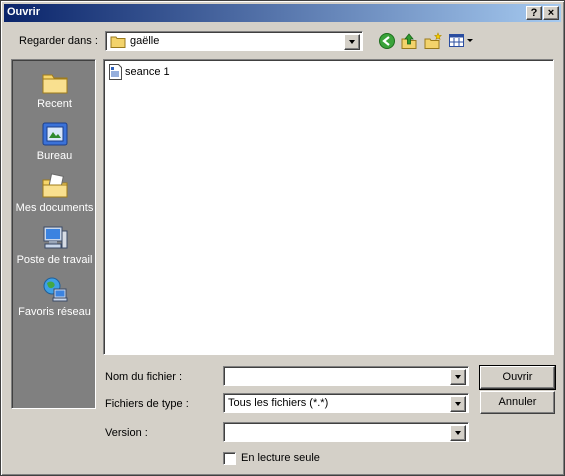  What do you see at coordinates (24, 12) in the screenshot?
I see `window-title: Ouvrir` at bounding box center [24, 12].